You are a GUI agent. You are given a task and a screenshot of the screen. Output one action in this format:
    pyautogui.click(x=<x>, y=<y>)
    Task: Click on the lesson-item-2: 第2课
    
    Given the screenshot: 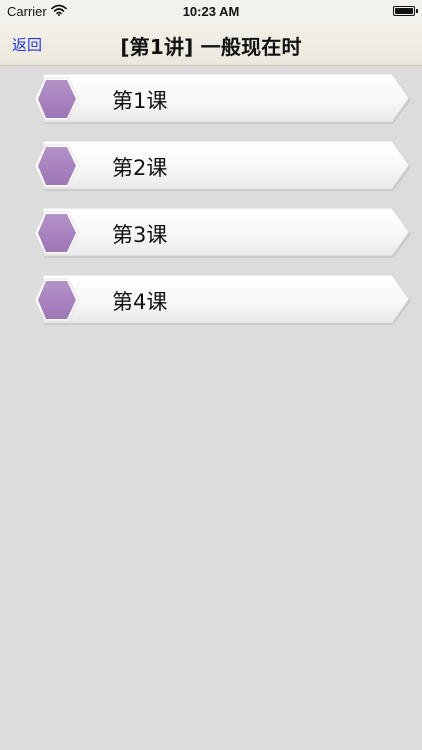 What is the action you would take?
    pyautogui.click(x=221, y=166)
    